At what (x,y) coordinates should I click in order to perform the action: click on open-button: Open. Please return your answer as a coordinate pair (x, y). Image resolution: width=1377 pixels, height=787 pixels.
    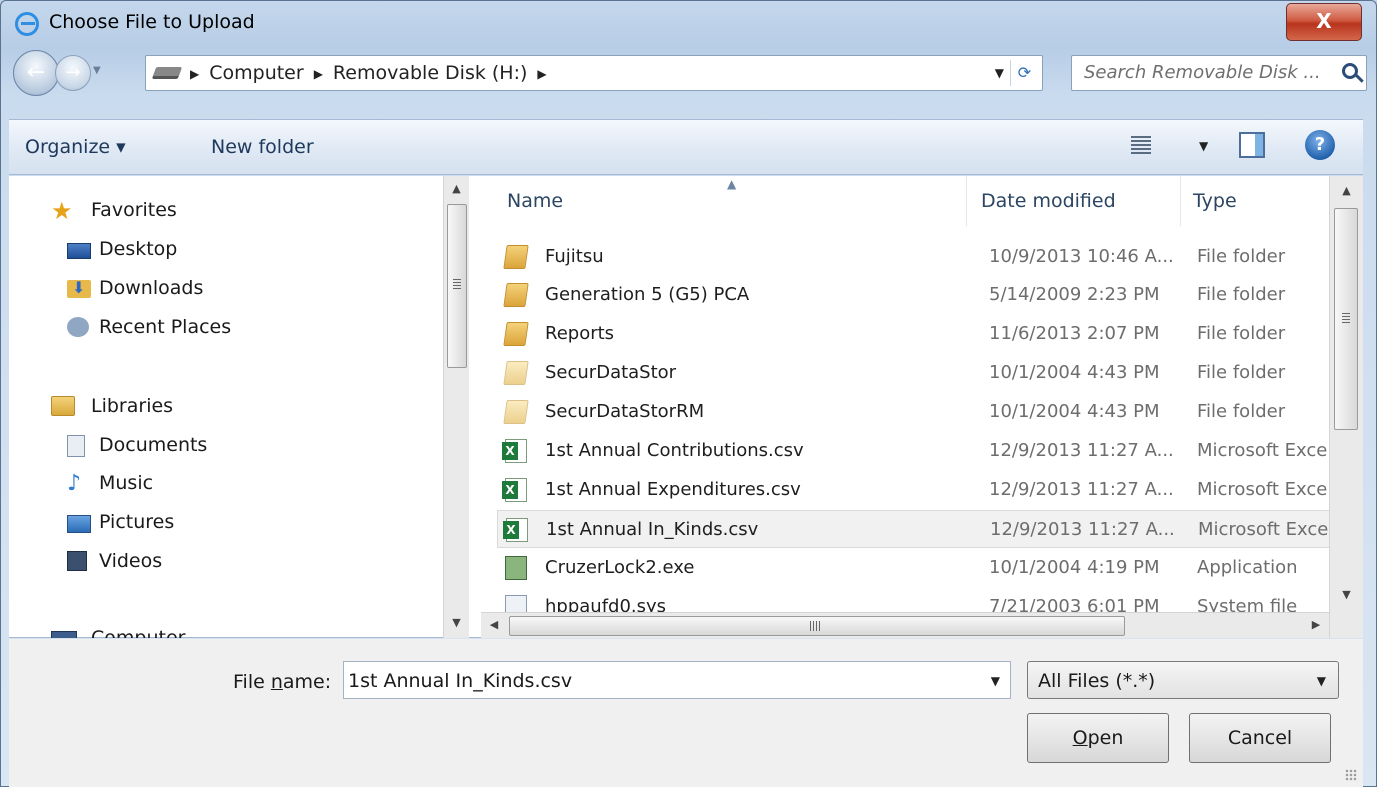
    Looking at the image, I should click on (1098, 738).